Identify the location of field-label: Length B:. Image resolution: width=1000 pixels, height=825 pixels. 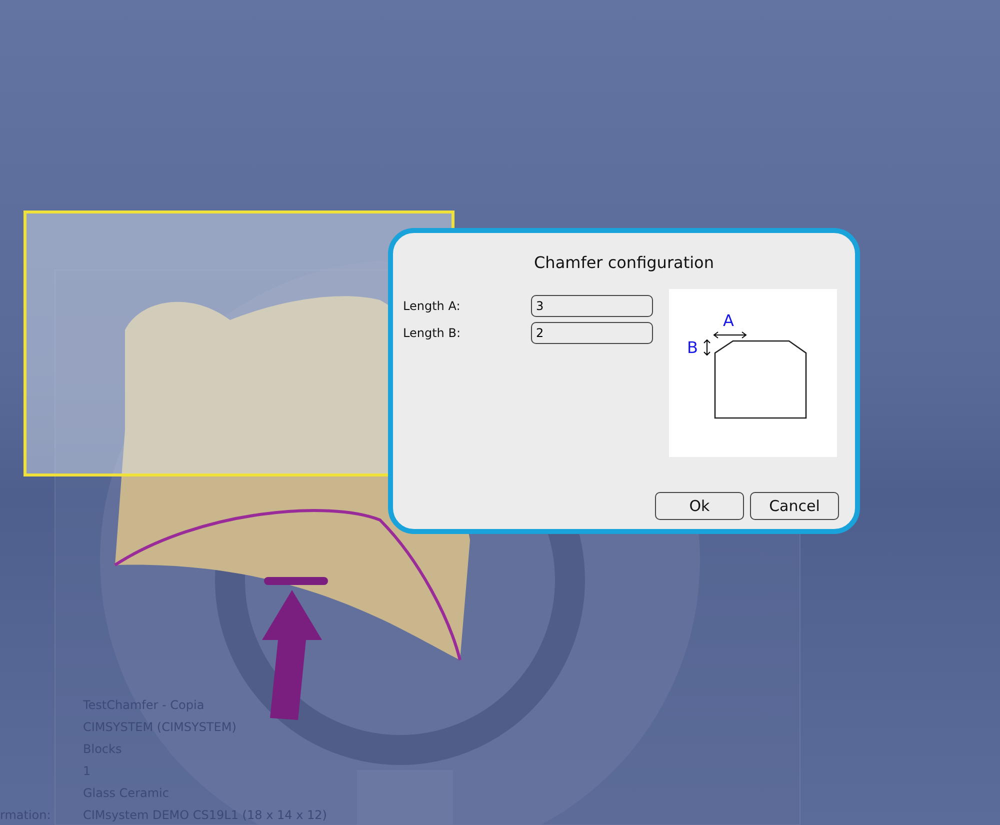
(432, 333).